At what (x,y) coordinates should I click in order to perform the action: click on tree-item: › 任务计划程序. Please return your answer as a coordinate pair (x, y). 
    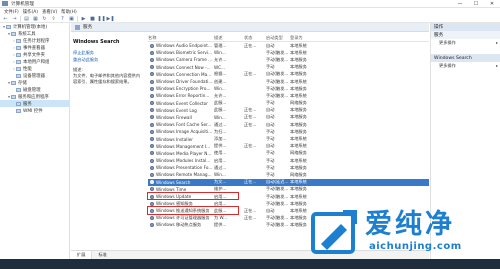
    Looking at the image, I should click on (34, 40).